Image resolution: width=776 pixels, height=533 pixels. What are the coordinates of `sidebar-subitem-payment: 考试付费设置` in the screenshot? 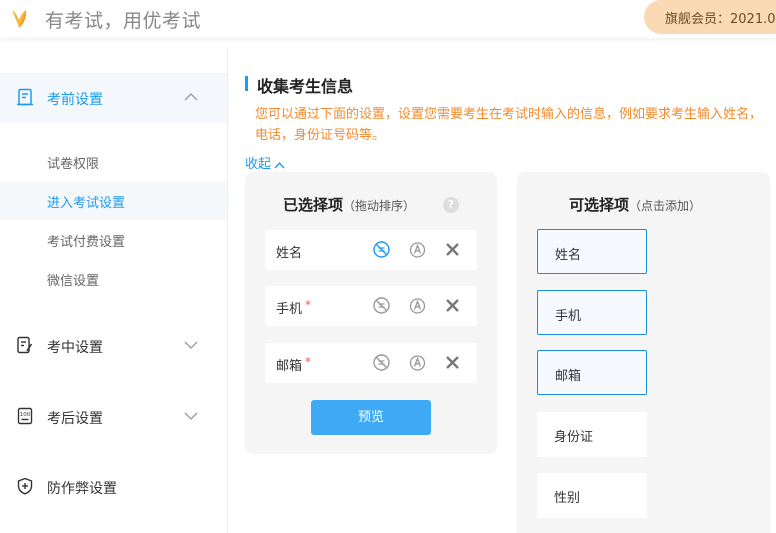 It's located at (113, 240).